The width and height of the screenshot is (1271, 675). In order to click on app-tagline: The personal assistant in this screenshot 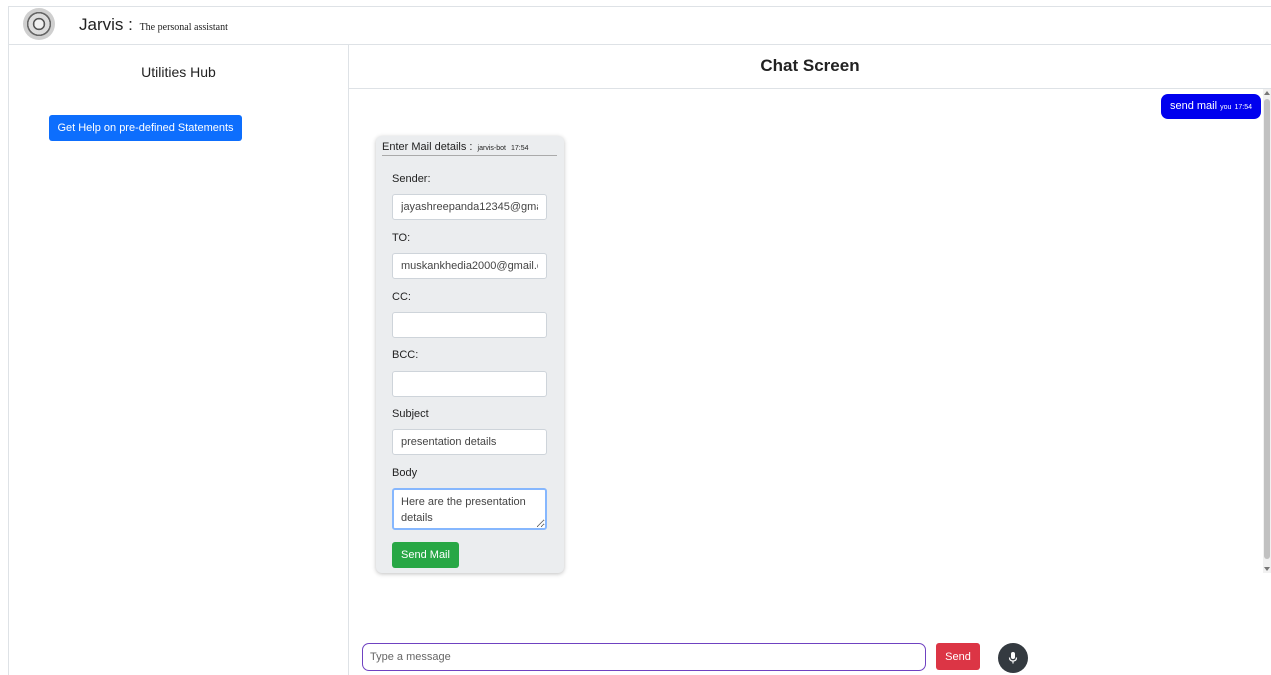, I will do `click(183, 27)`.